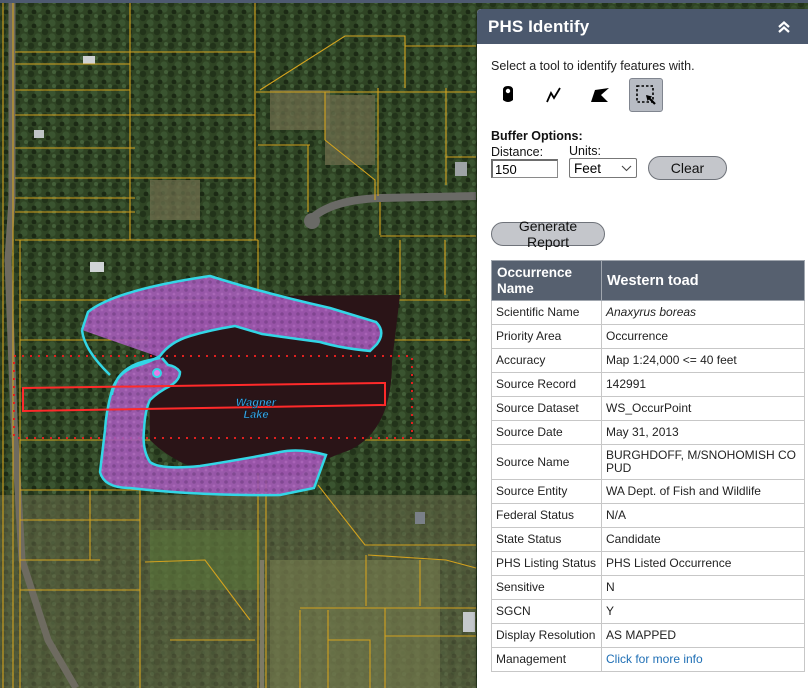  I want to click on occurrence-point-marker, so click(157, 373).